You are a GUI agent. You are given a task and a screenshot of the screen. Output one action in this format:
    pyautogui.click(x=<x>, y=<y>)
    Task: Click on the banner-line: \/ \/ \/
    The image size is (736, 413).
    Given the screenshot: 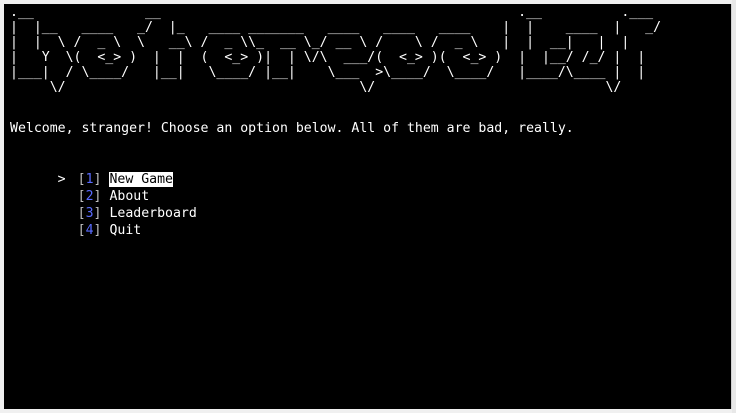 What is the action you would take?
    pyautogui.click(x=316, y=87)
    